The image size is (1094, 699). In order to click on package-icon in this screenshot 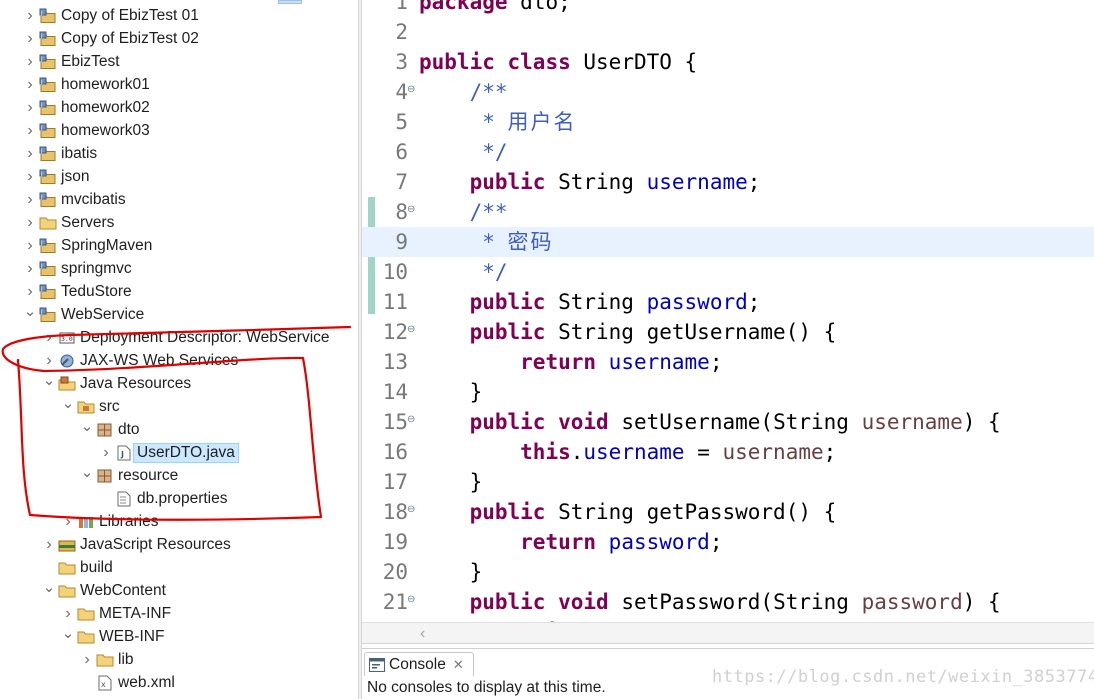, I will do `click(104, 429)`.